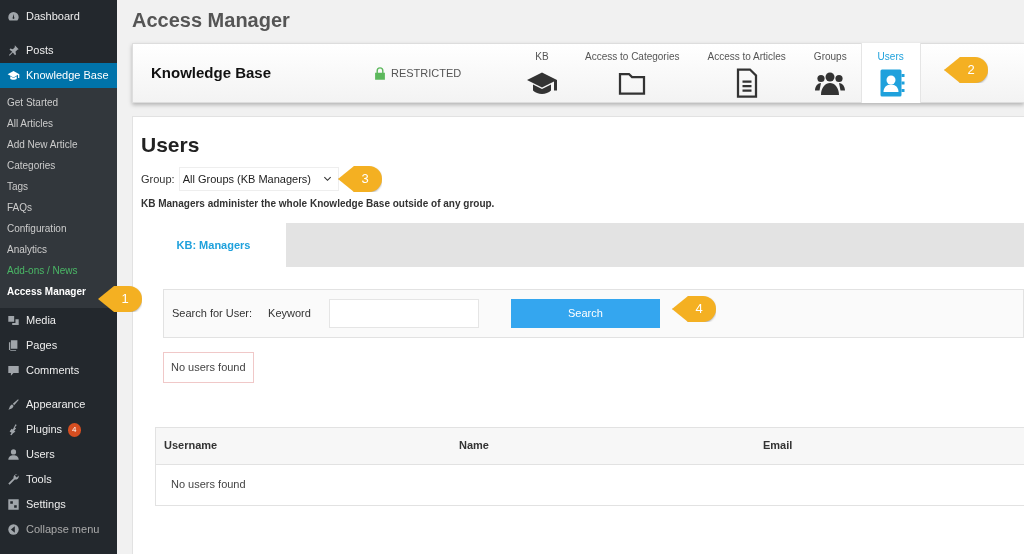 This screenshot has width=1024, height=554. What do you see at coordinates (13, 479) in the screenshot?
I see `wrench-icon` at bounding box center [13, 479].